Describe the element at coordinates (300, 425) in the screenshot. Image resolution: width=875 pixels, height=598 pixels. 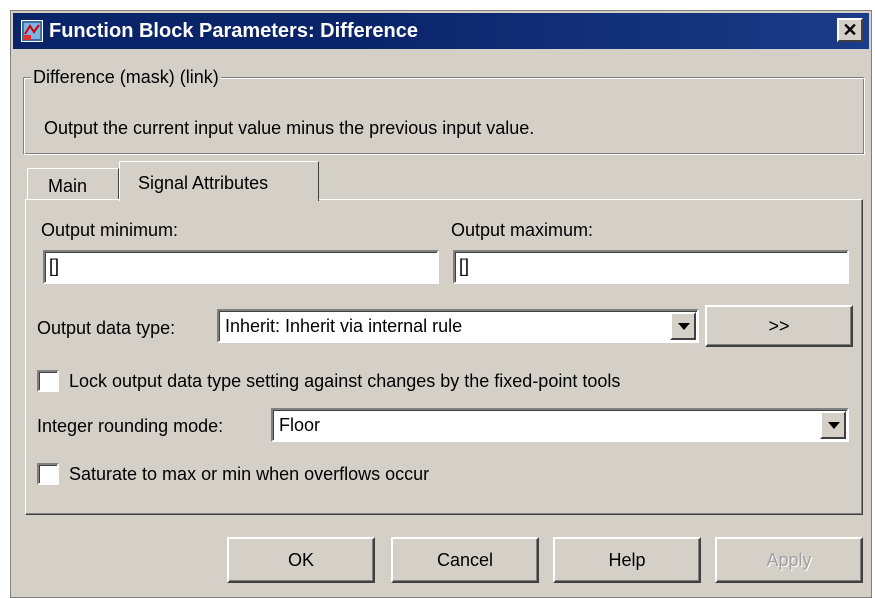
I see `integer-rounding-value: Floor` at that location.